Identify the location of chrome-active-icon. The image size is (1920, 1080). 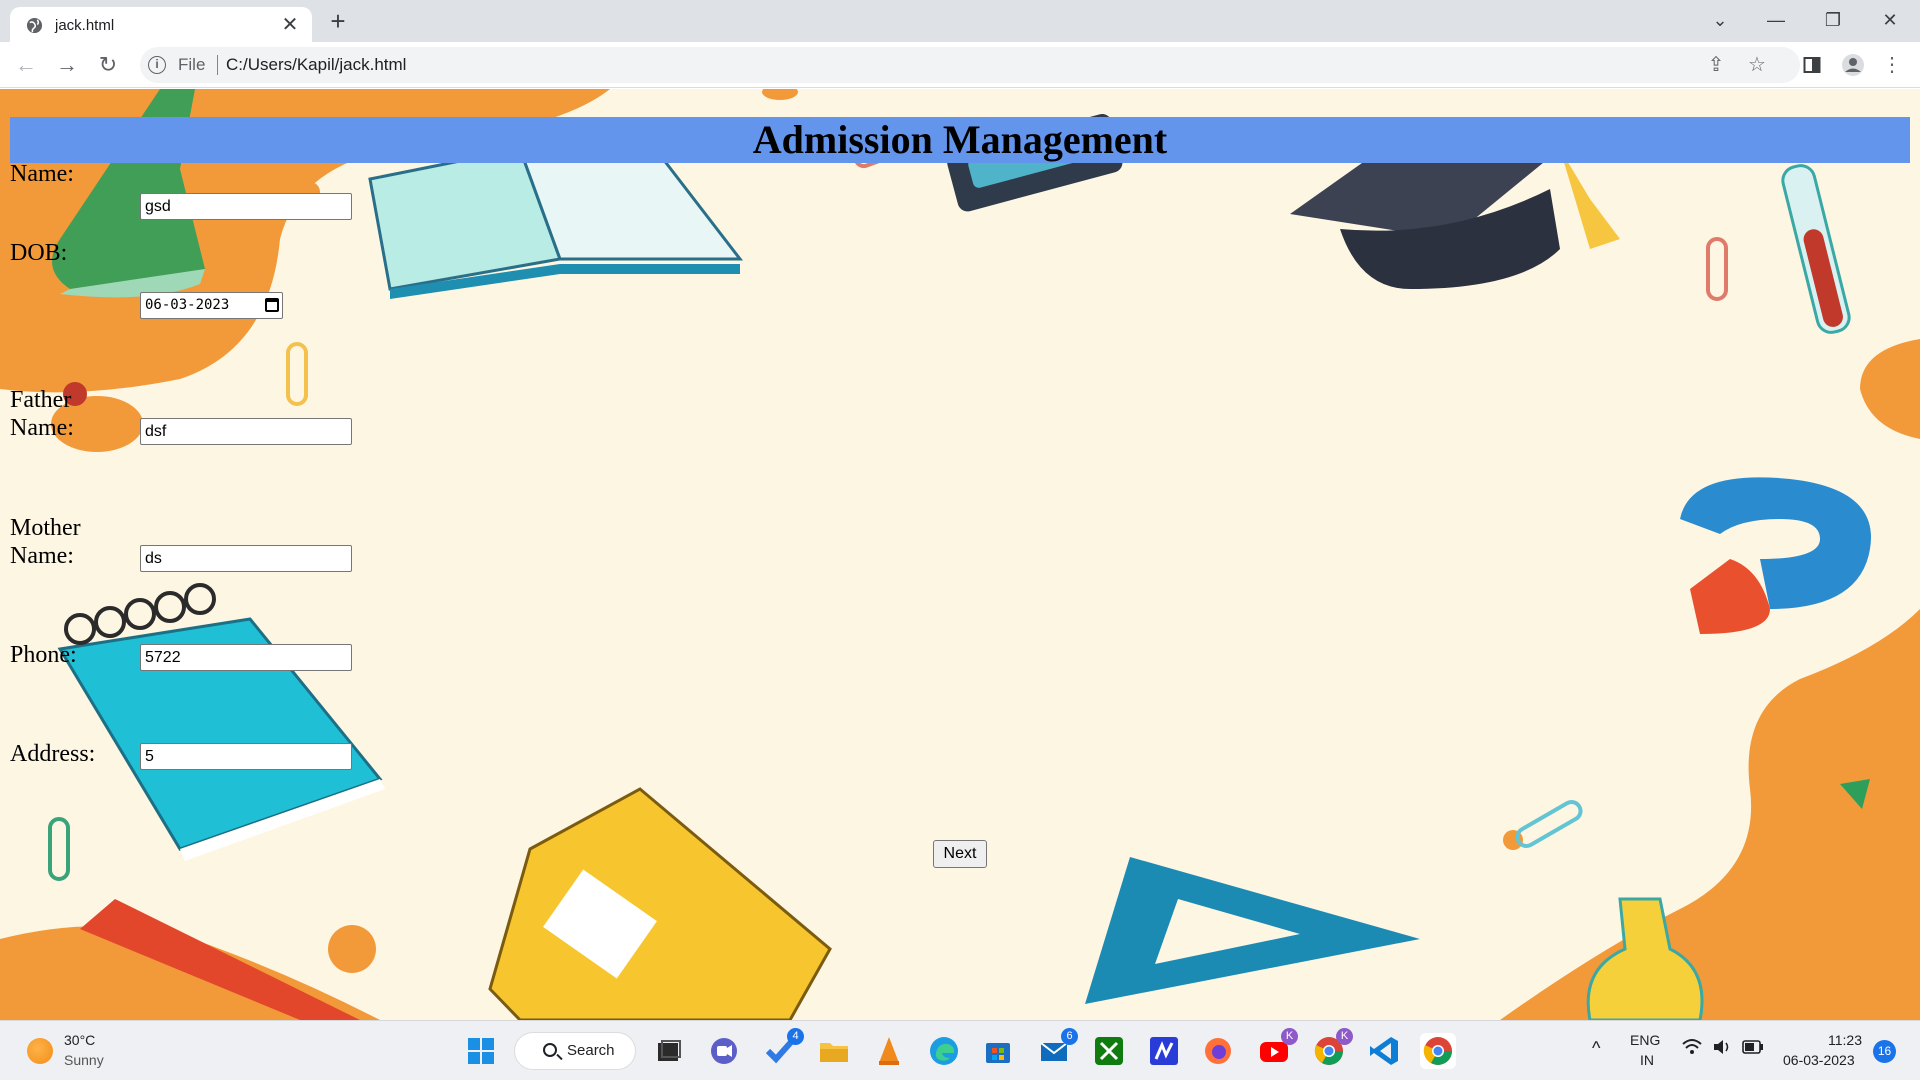
(1438, 1051).